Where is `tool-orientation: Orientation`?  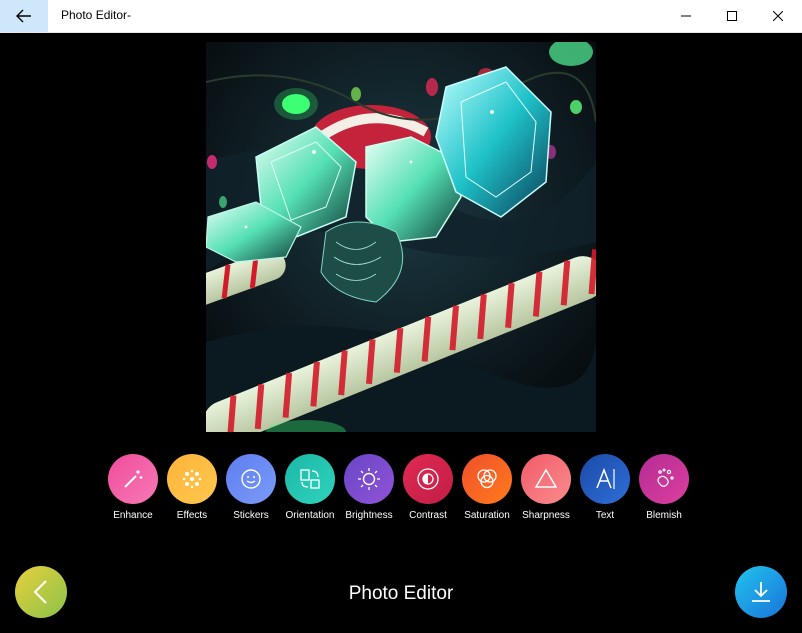
tool-orientation: Orientation is located at coordinates (310, 487).